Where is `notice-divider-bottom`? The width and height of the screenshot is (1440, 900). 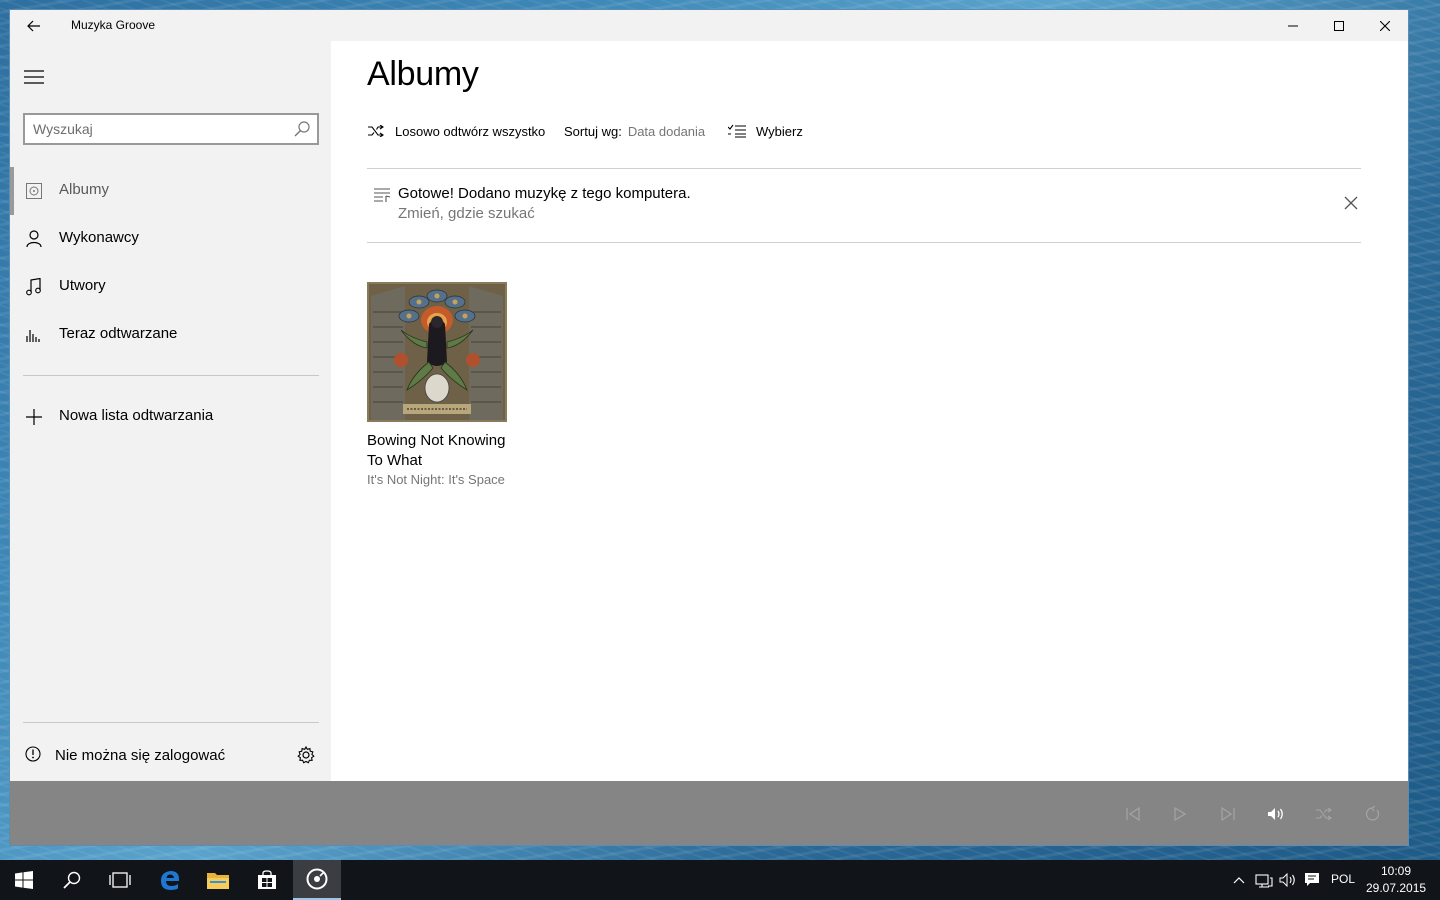
notice-divider-bottom is located at coordinates (864, 242).